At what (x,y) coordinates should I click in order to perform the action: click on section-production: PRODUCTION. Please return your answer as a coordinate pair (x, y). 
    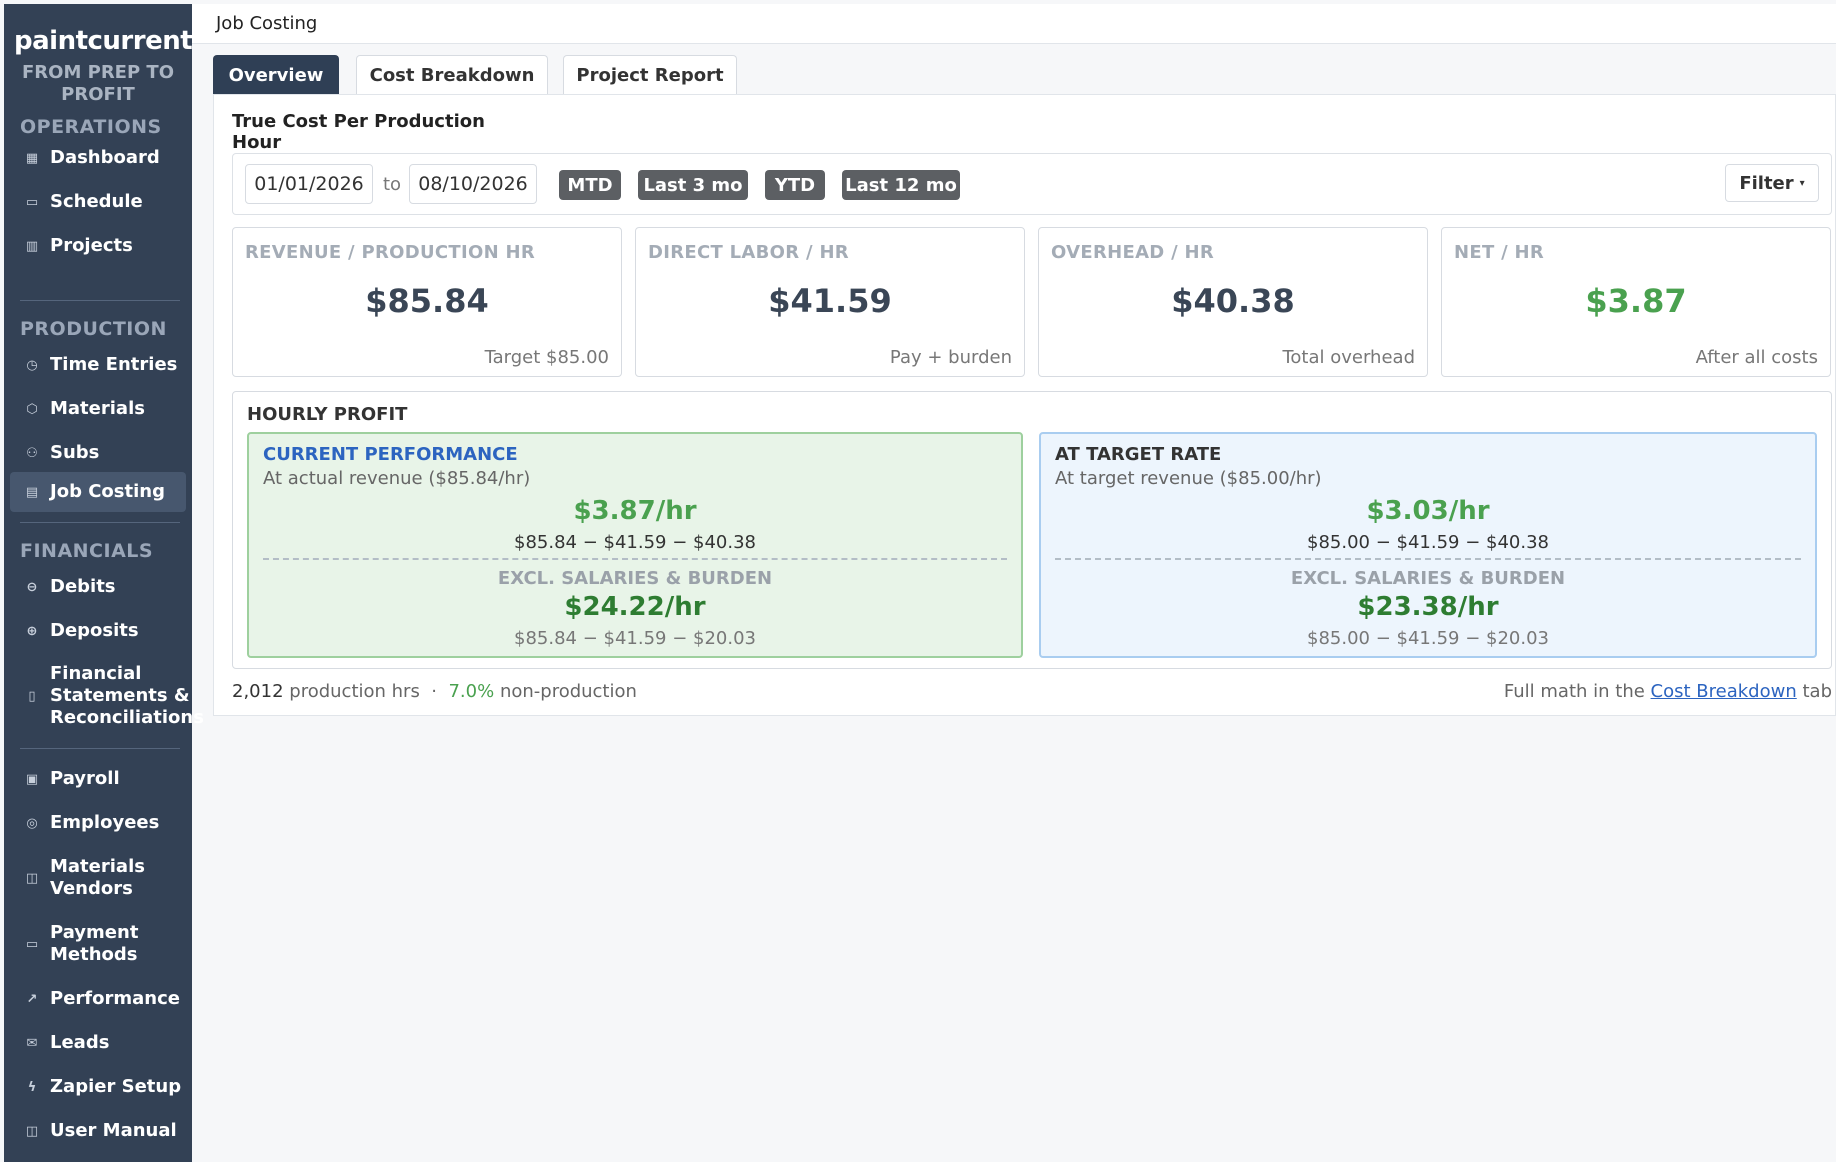
    Looking at the image, I should click on (93, 329).